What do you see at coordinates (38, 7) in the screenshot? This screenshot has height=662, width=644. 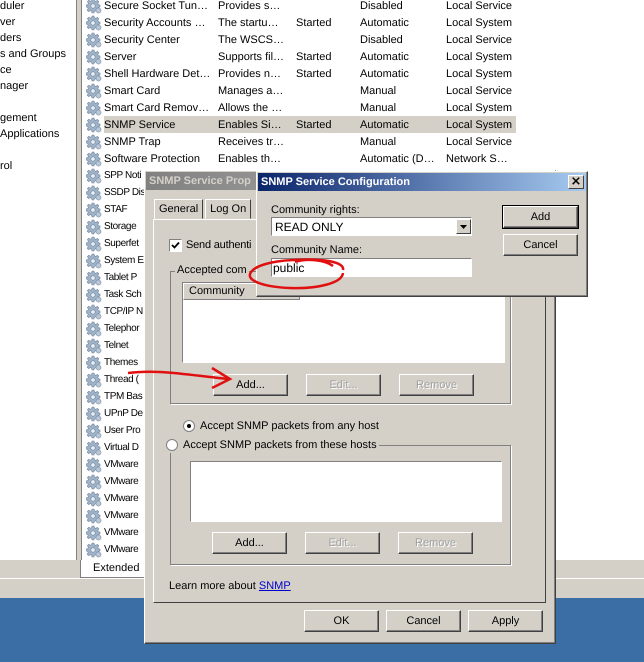 I see `tree-item: duler` at bounding box center [38, 7].